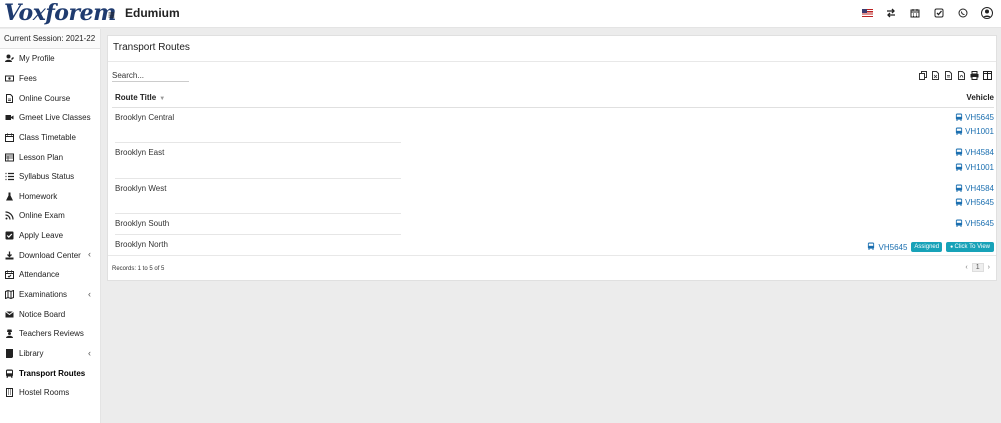 The height and width of the screenshot is (423, 1001). I want to click on sidebar-item-apply-leave: Apply Leave, so click(50, 236).